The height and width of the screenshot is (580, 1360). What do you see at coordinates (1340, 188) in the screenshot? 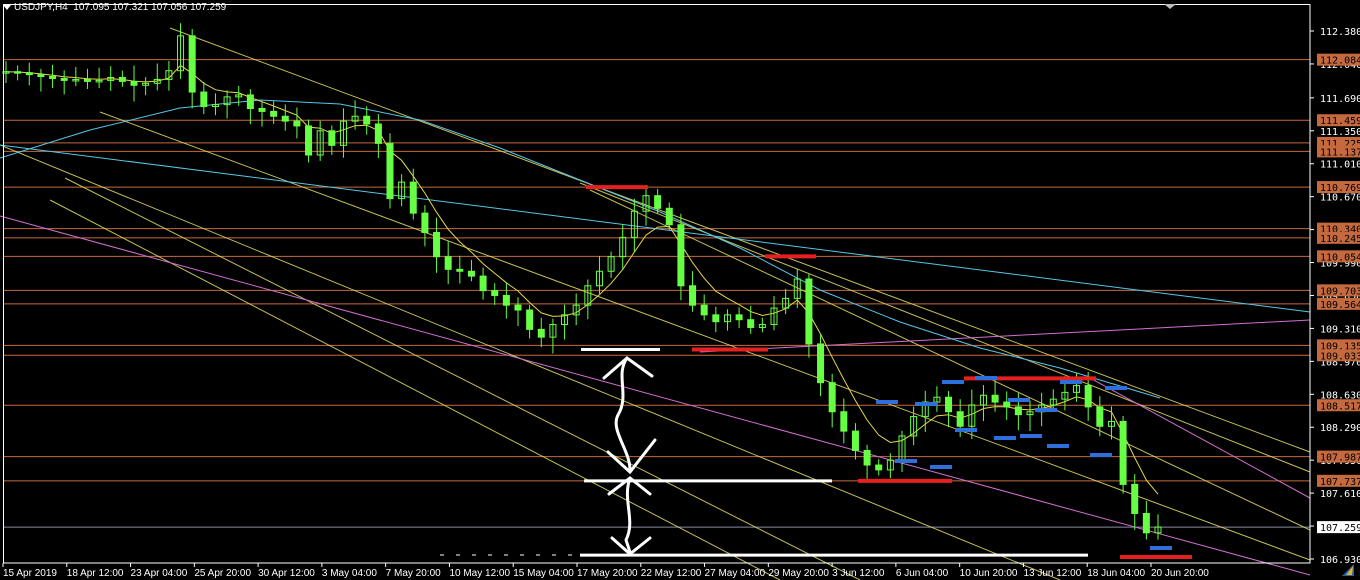
I see `price-level-label: 110.769` at bounding box center [1340, 188].